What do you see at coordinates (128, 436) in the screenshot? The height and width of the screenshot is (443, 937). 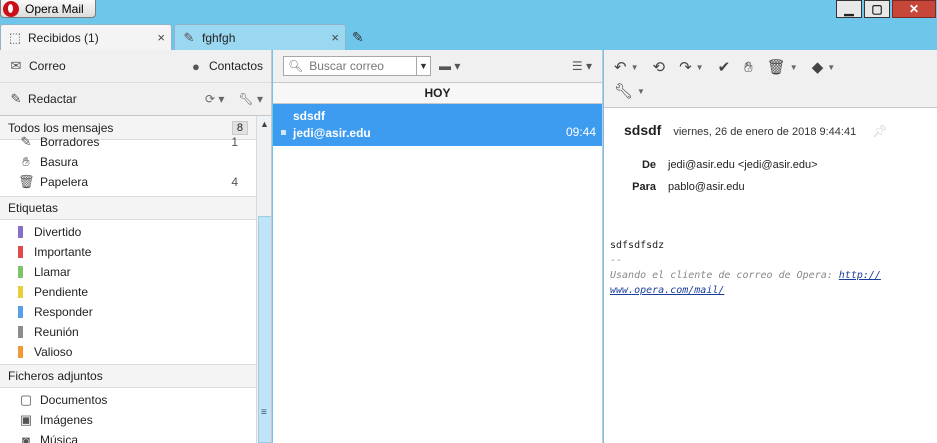 I see `attachments-music: ◙ Música` at bounding box center [128, 436].